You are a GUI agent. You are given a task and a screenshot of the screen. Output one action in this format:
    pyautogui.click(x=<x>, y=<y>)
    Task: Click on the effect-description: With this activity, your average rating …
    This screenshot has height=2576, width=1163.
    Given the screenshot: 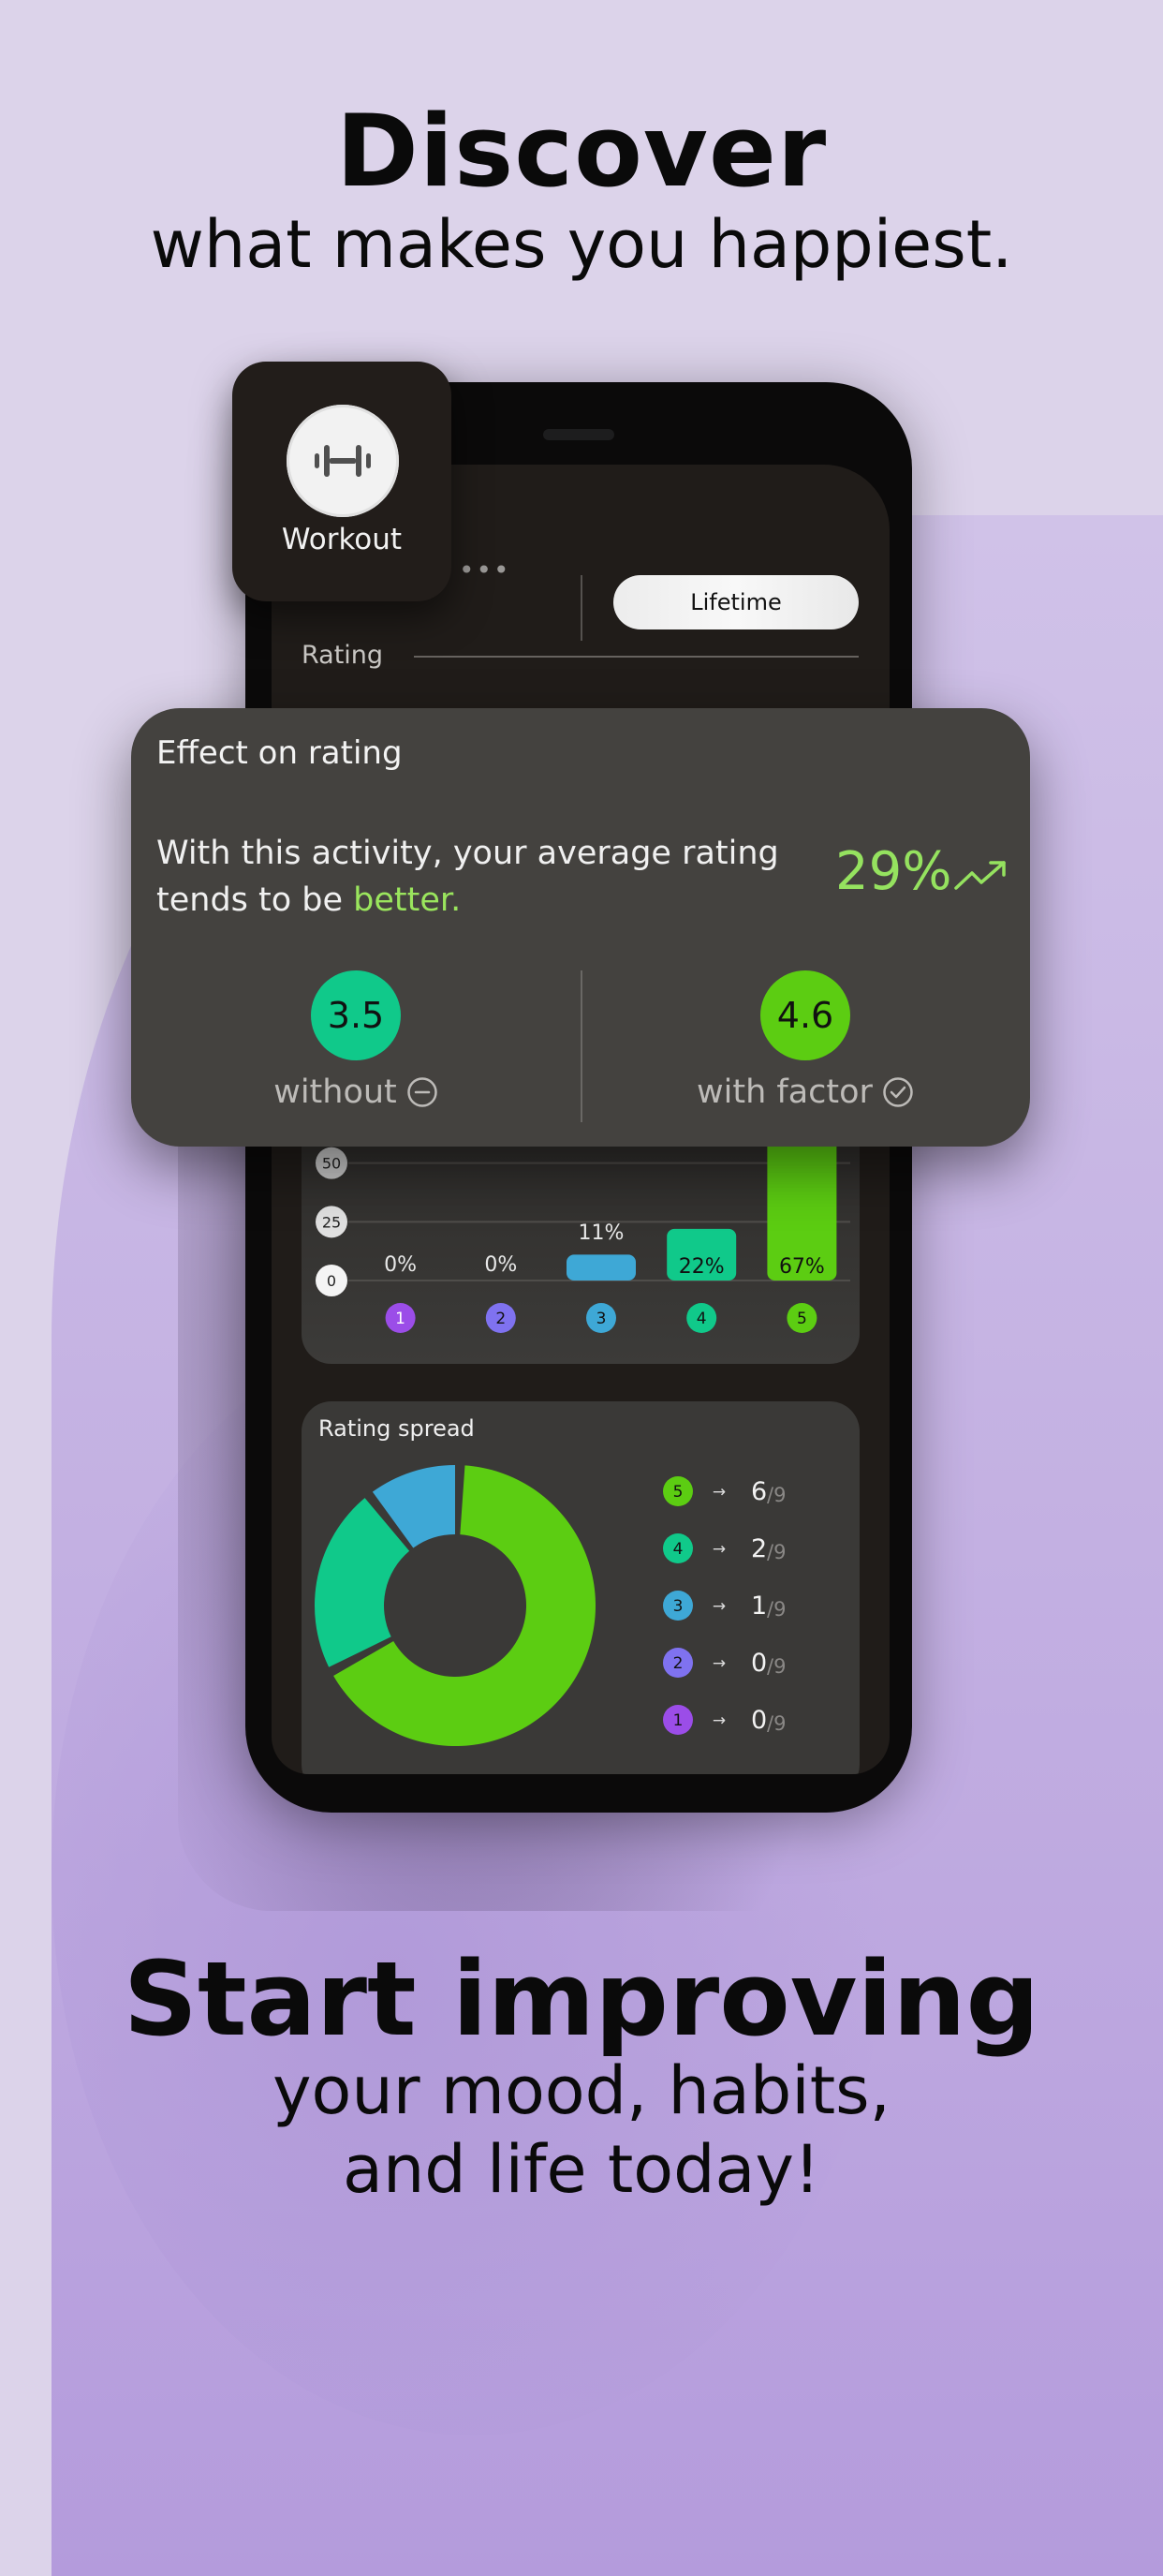 What is the action you would take?
    pyautogui.click(x=484, y=877)
    